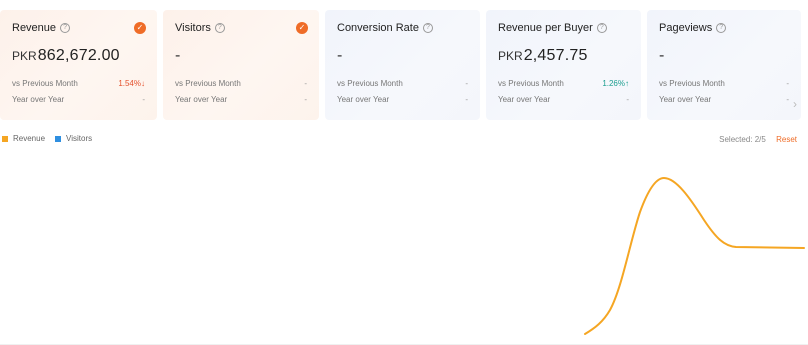 Image resolution: width=808 pixels, height=345 pixels. Describe the element at coordinates (193, 28) in the screenshot. I see `card-title: Visitors` at that location.